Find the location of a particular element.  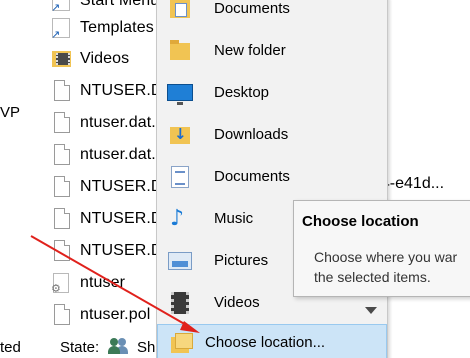

videos-icon is located at coordinates (180, 303).